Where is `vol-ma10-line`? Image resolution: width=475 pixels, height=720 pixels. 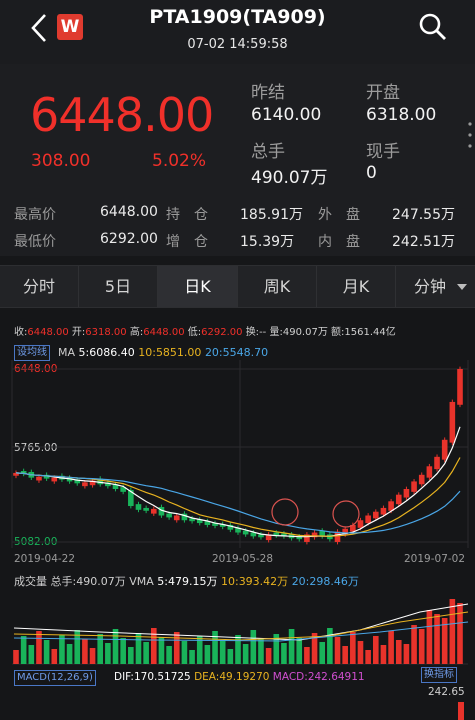
vol-ma10-line is located at coordinates (241, 626).